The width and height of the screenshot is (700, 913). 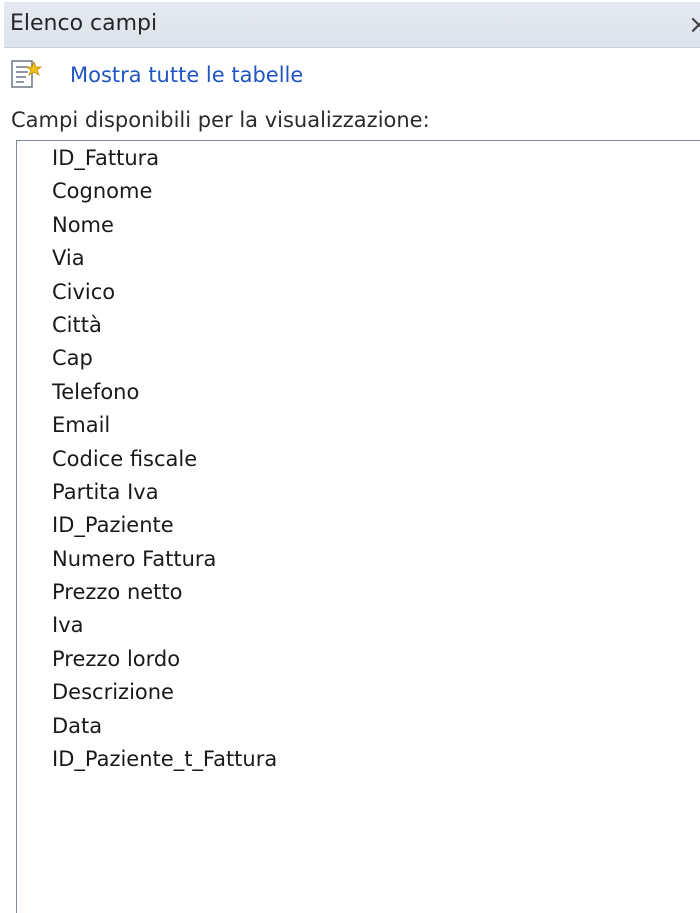 I want to click on field-item: Via, so click(x=164, y=258).